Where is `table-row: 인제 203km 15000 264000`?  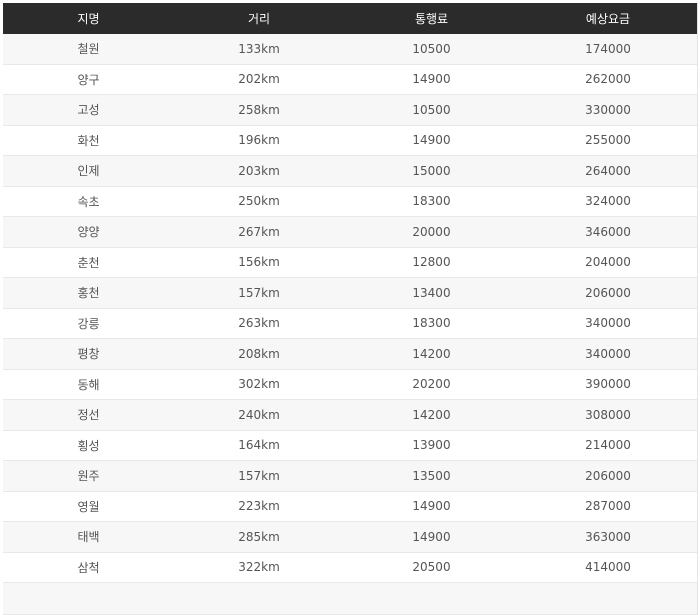 table-row: 인제 203km 15000 264000 is located at coordinates (350, 171).